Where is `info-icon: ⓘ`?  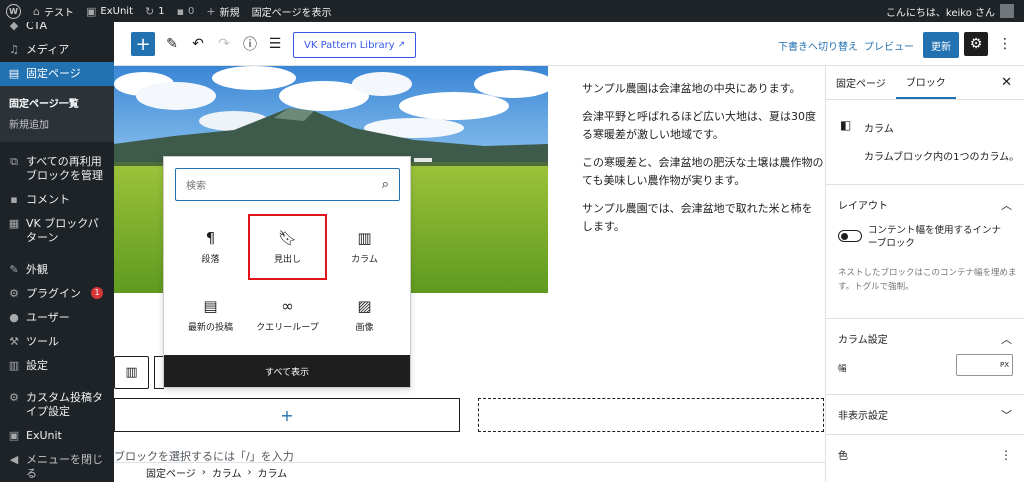 info-icon: ⓘ is located at coordinates (250, 45).